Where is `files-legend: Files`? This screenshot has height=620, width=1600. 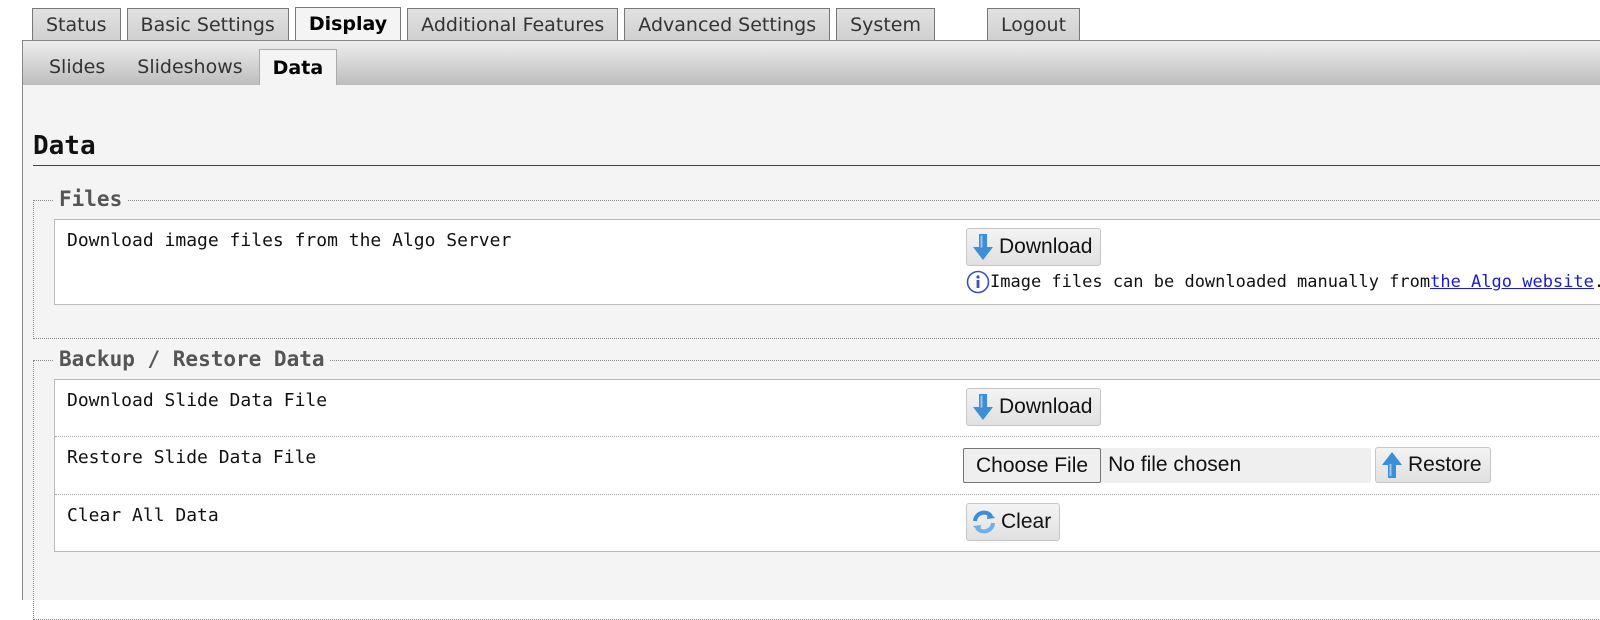 files-legend: Files is located at coordinates (91, 199).